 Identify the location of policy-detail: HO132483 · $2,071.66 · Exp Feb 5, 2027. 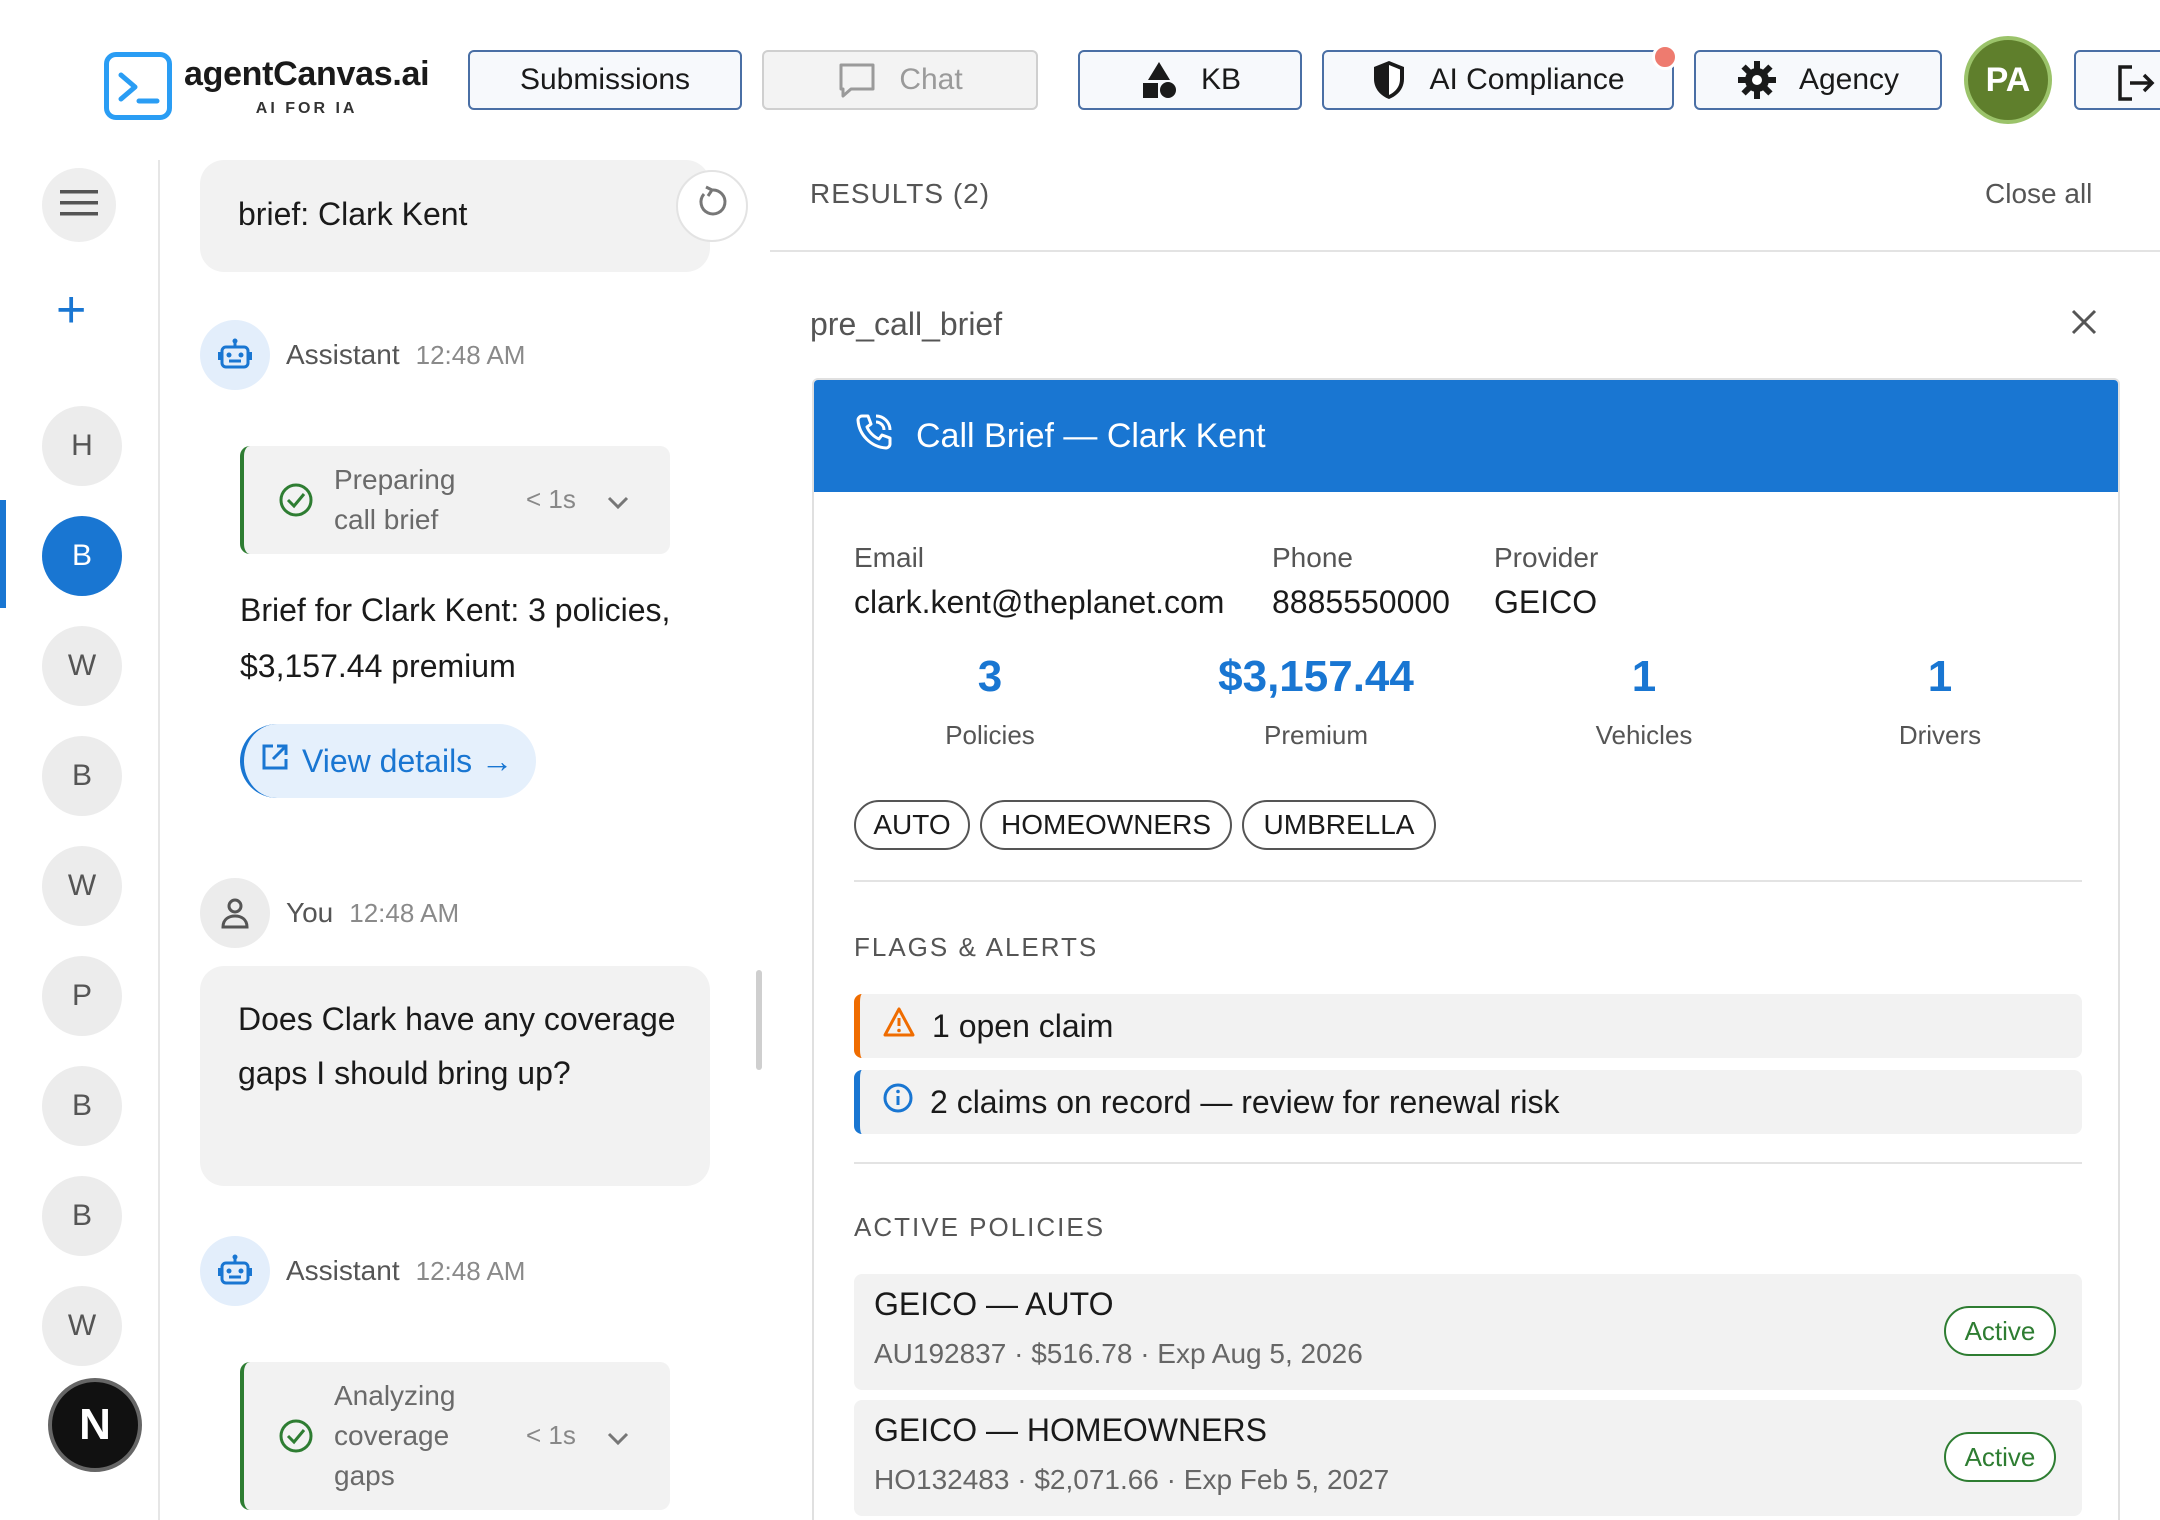
(1132, 1479).